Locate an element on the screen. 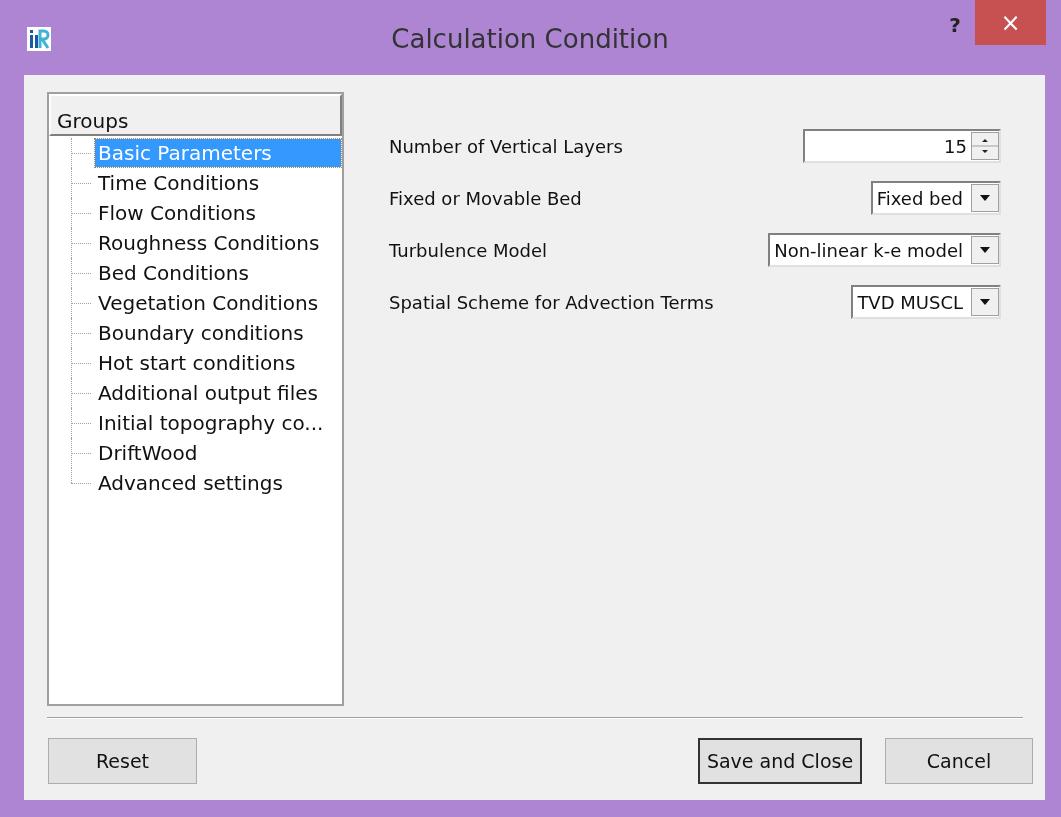 This screenshot has height=817, width=1061. tree-item: Additional output files is located at coordinates (208, 393).